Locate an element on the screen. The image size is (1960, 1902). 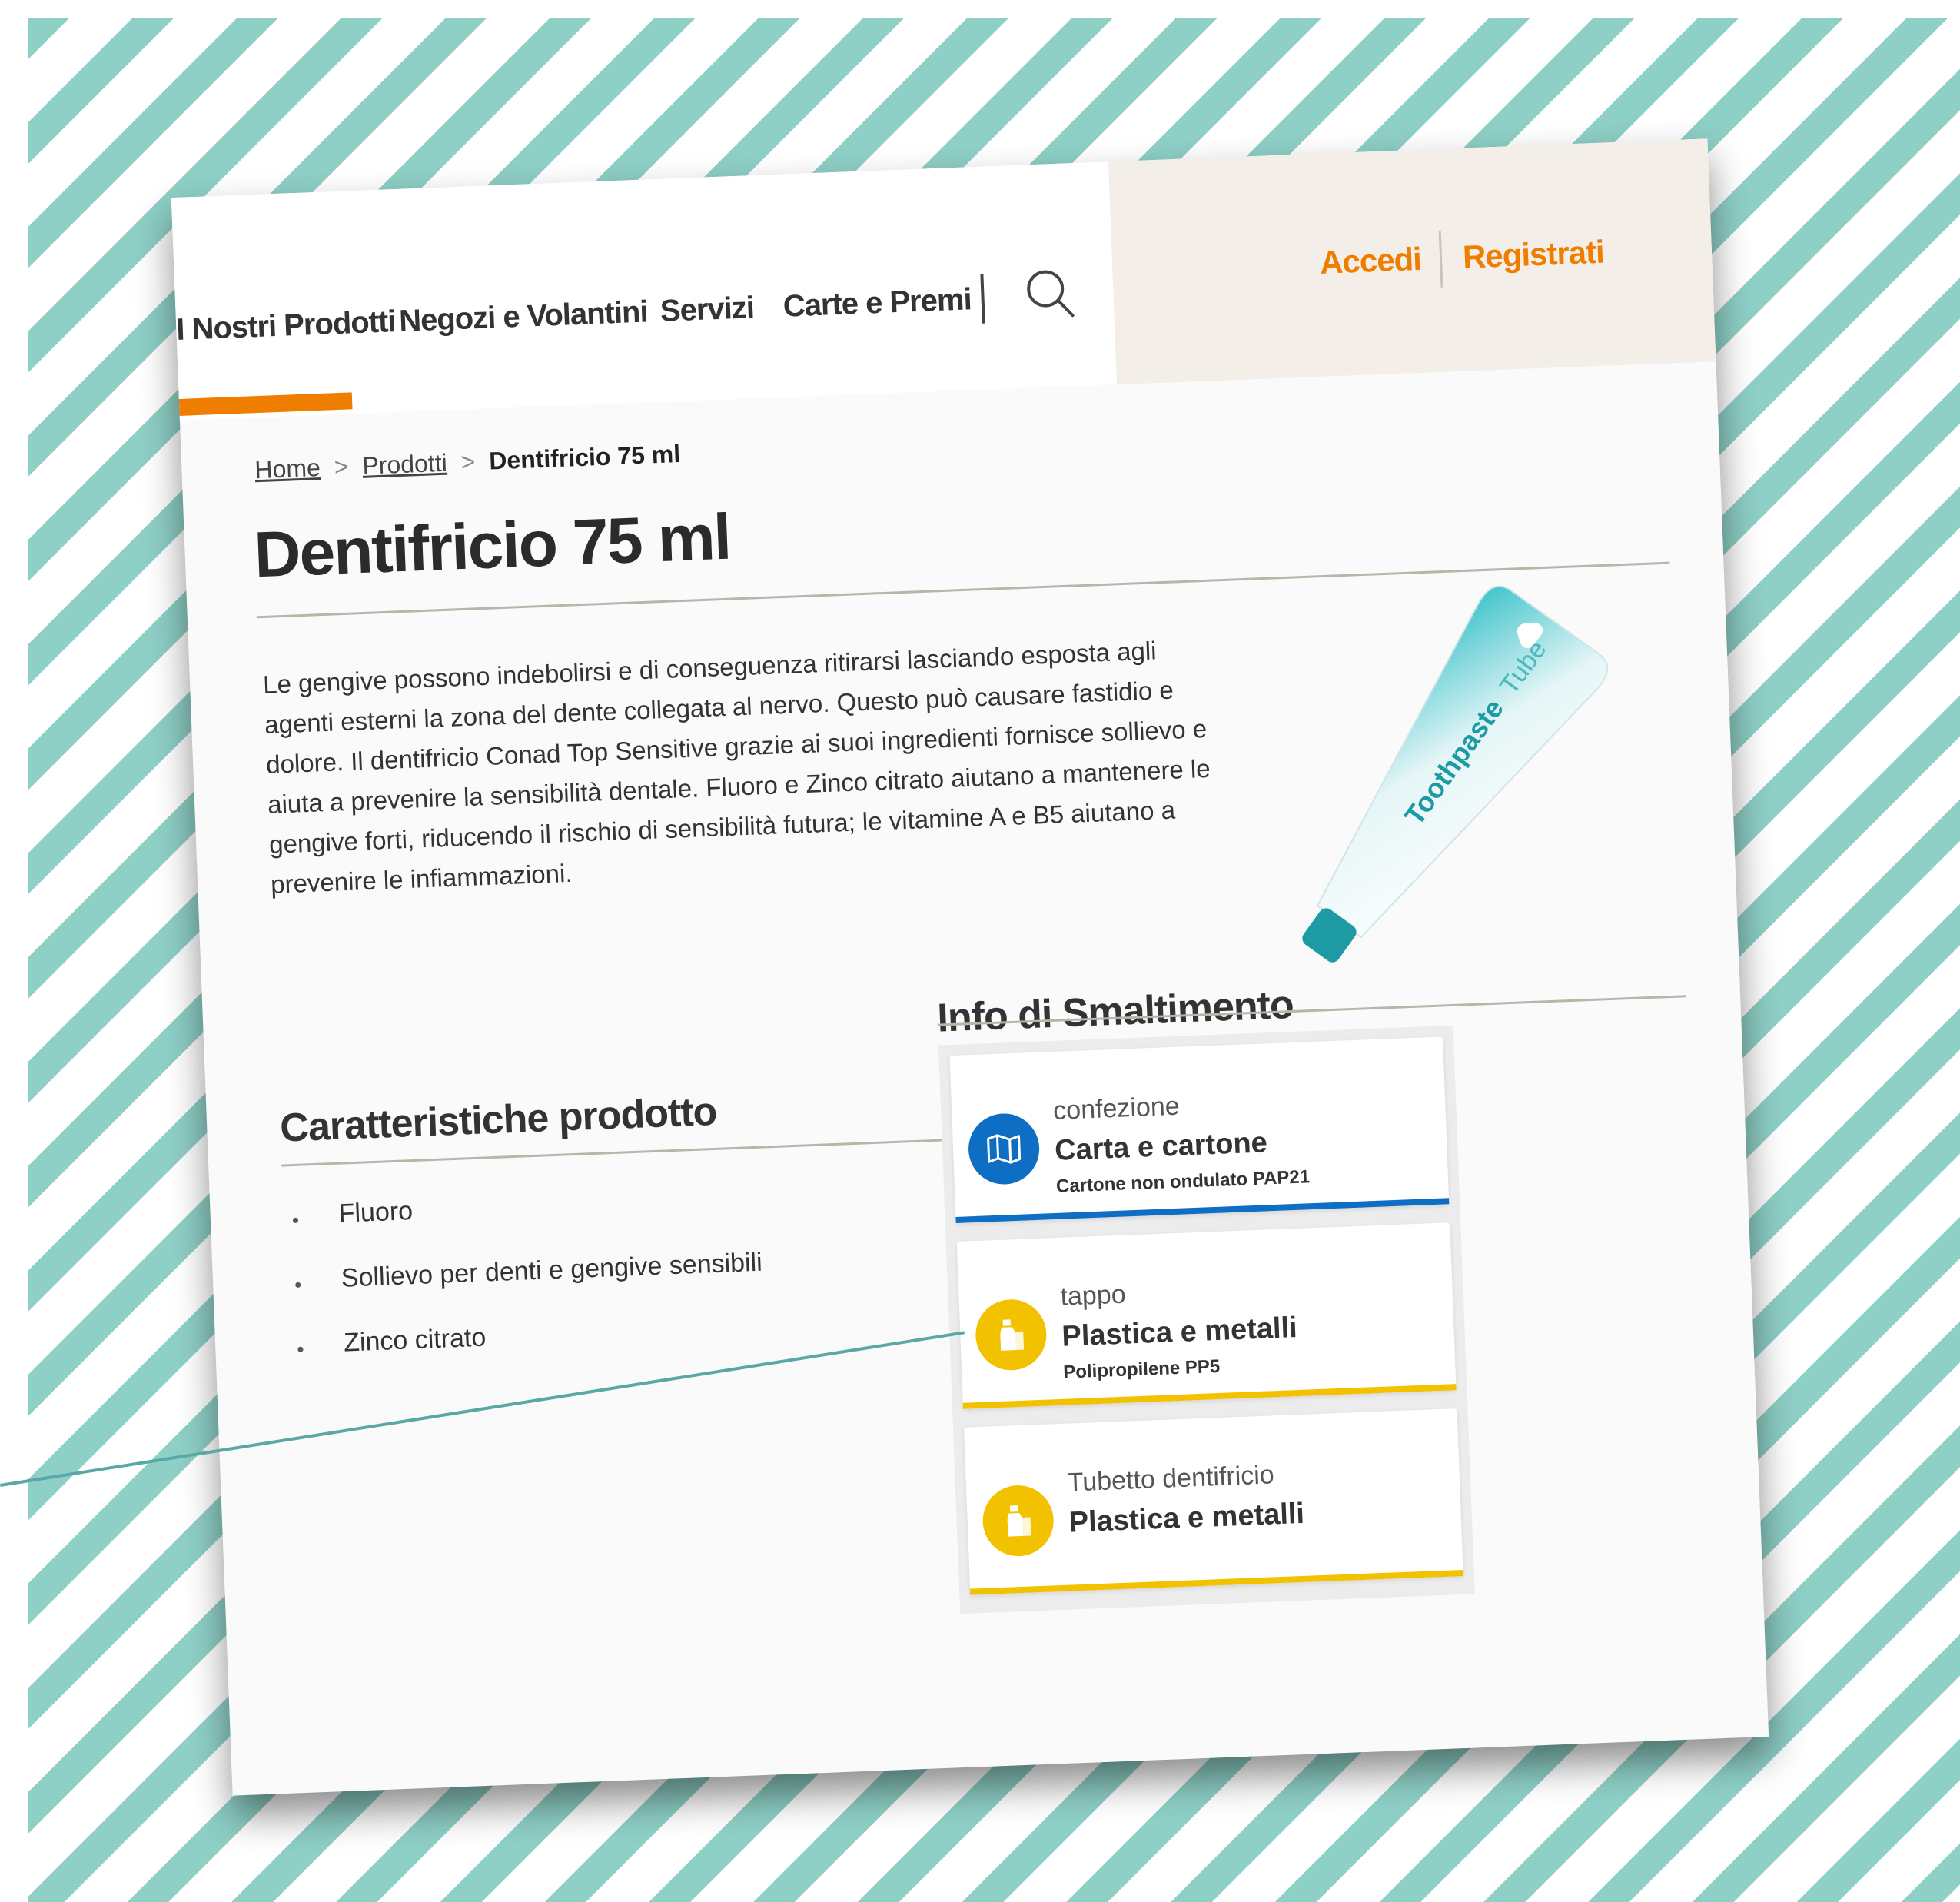
search-icon is located at coordinates (1052, 293).